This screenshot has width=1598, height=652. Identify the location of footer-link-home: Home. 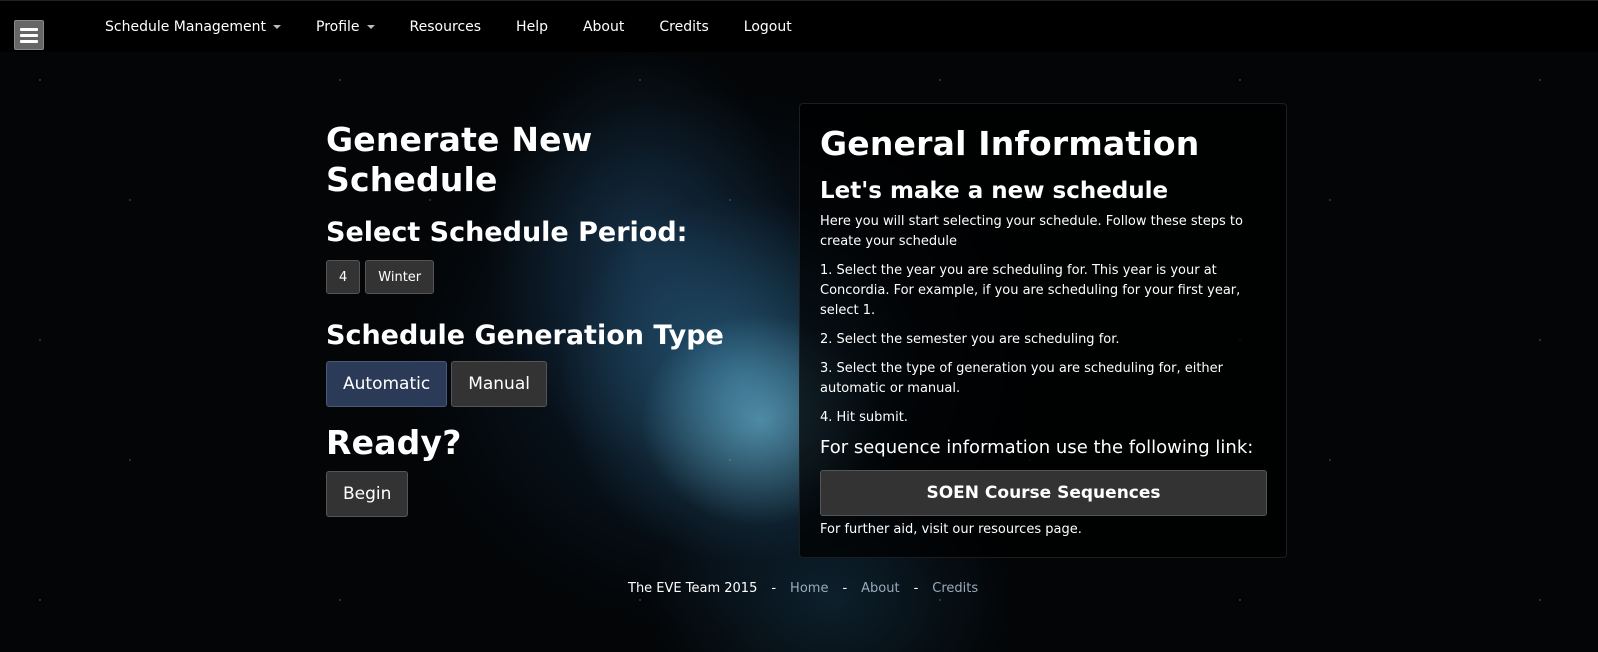
(809, 588).